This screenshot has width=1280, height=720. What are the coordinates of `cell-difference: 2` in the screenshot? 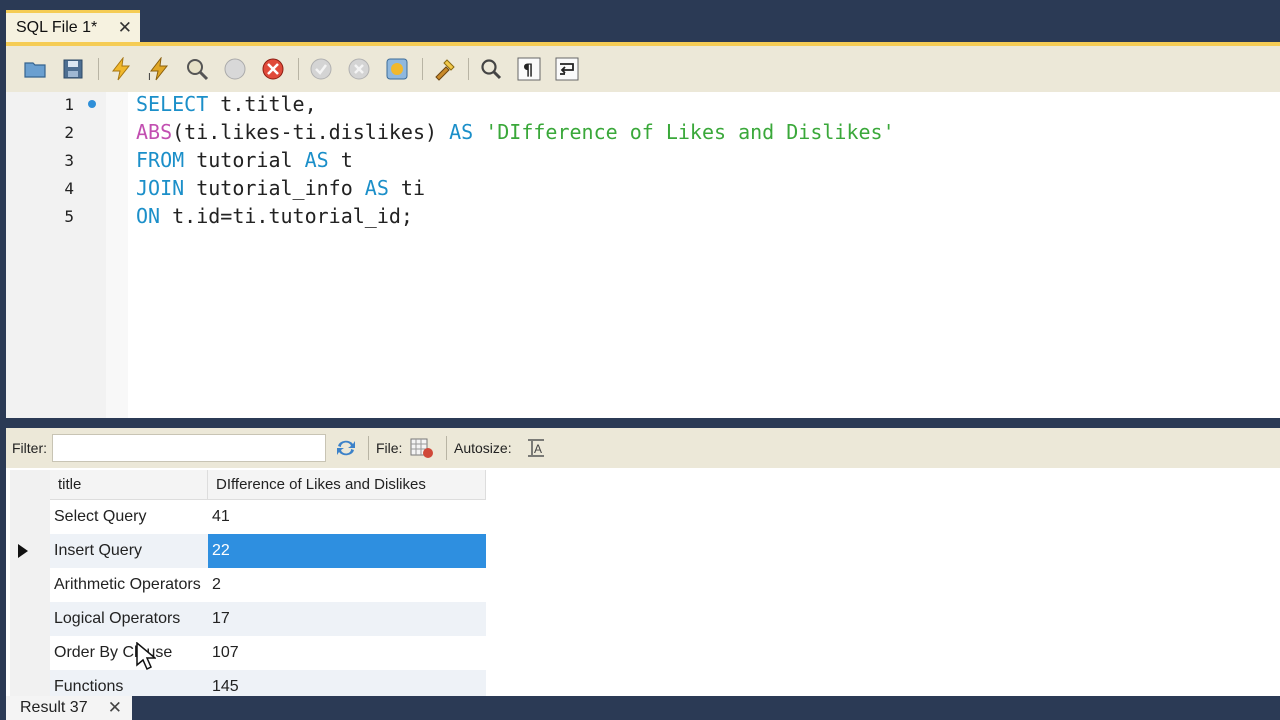 It's located at (347, 585).